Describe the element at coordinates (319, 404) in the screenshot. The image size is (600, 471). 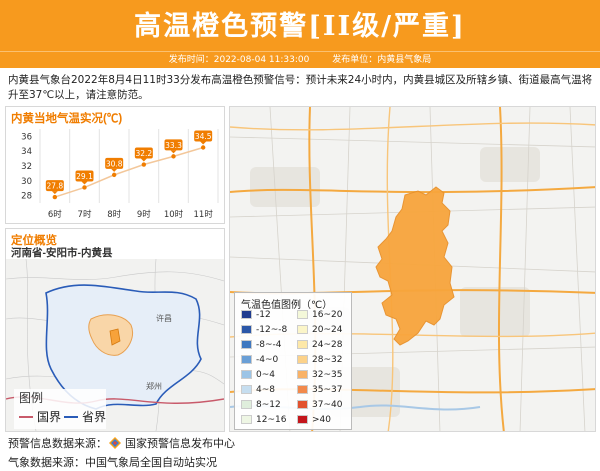
I see `legend-swatch: 37~40` at that location.